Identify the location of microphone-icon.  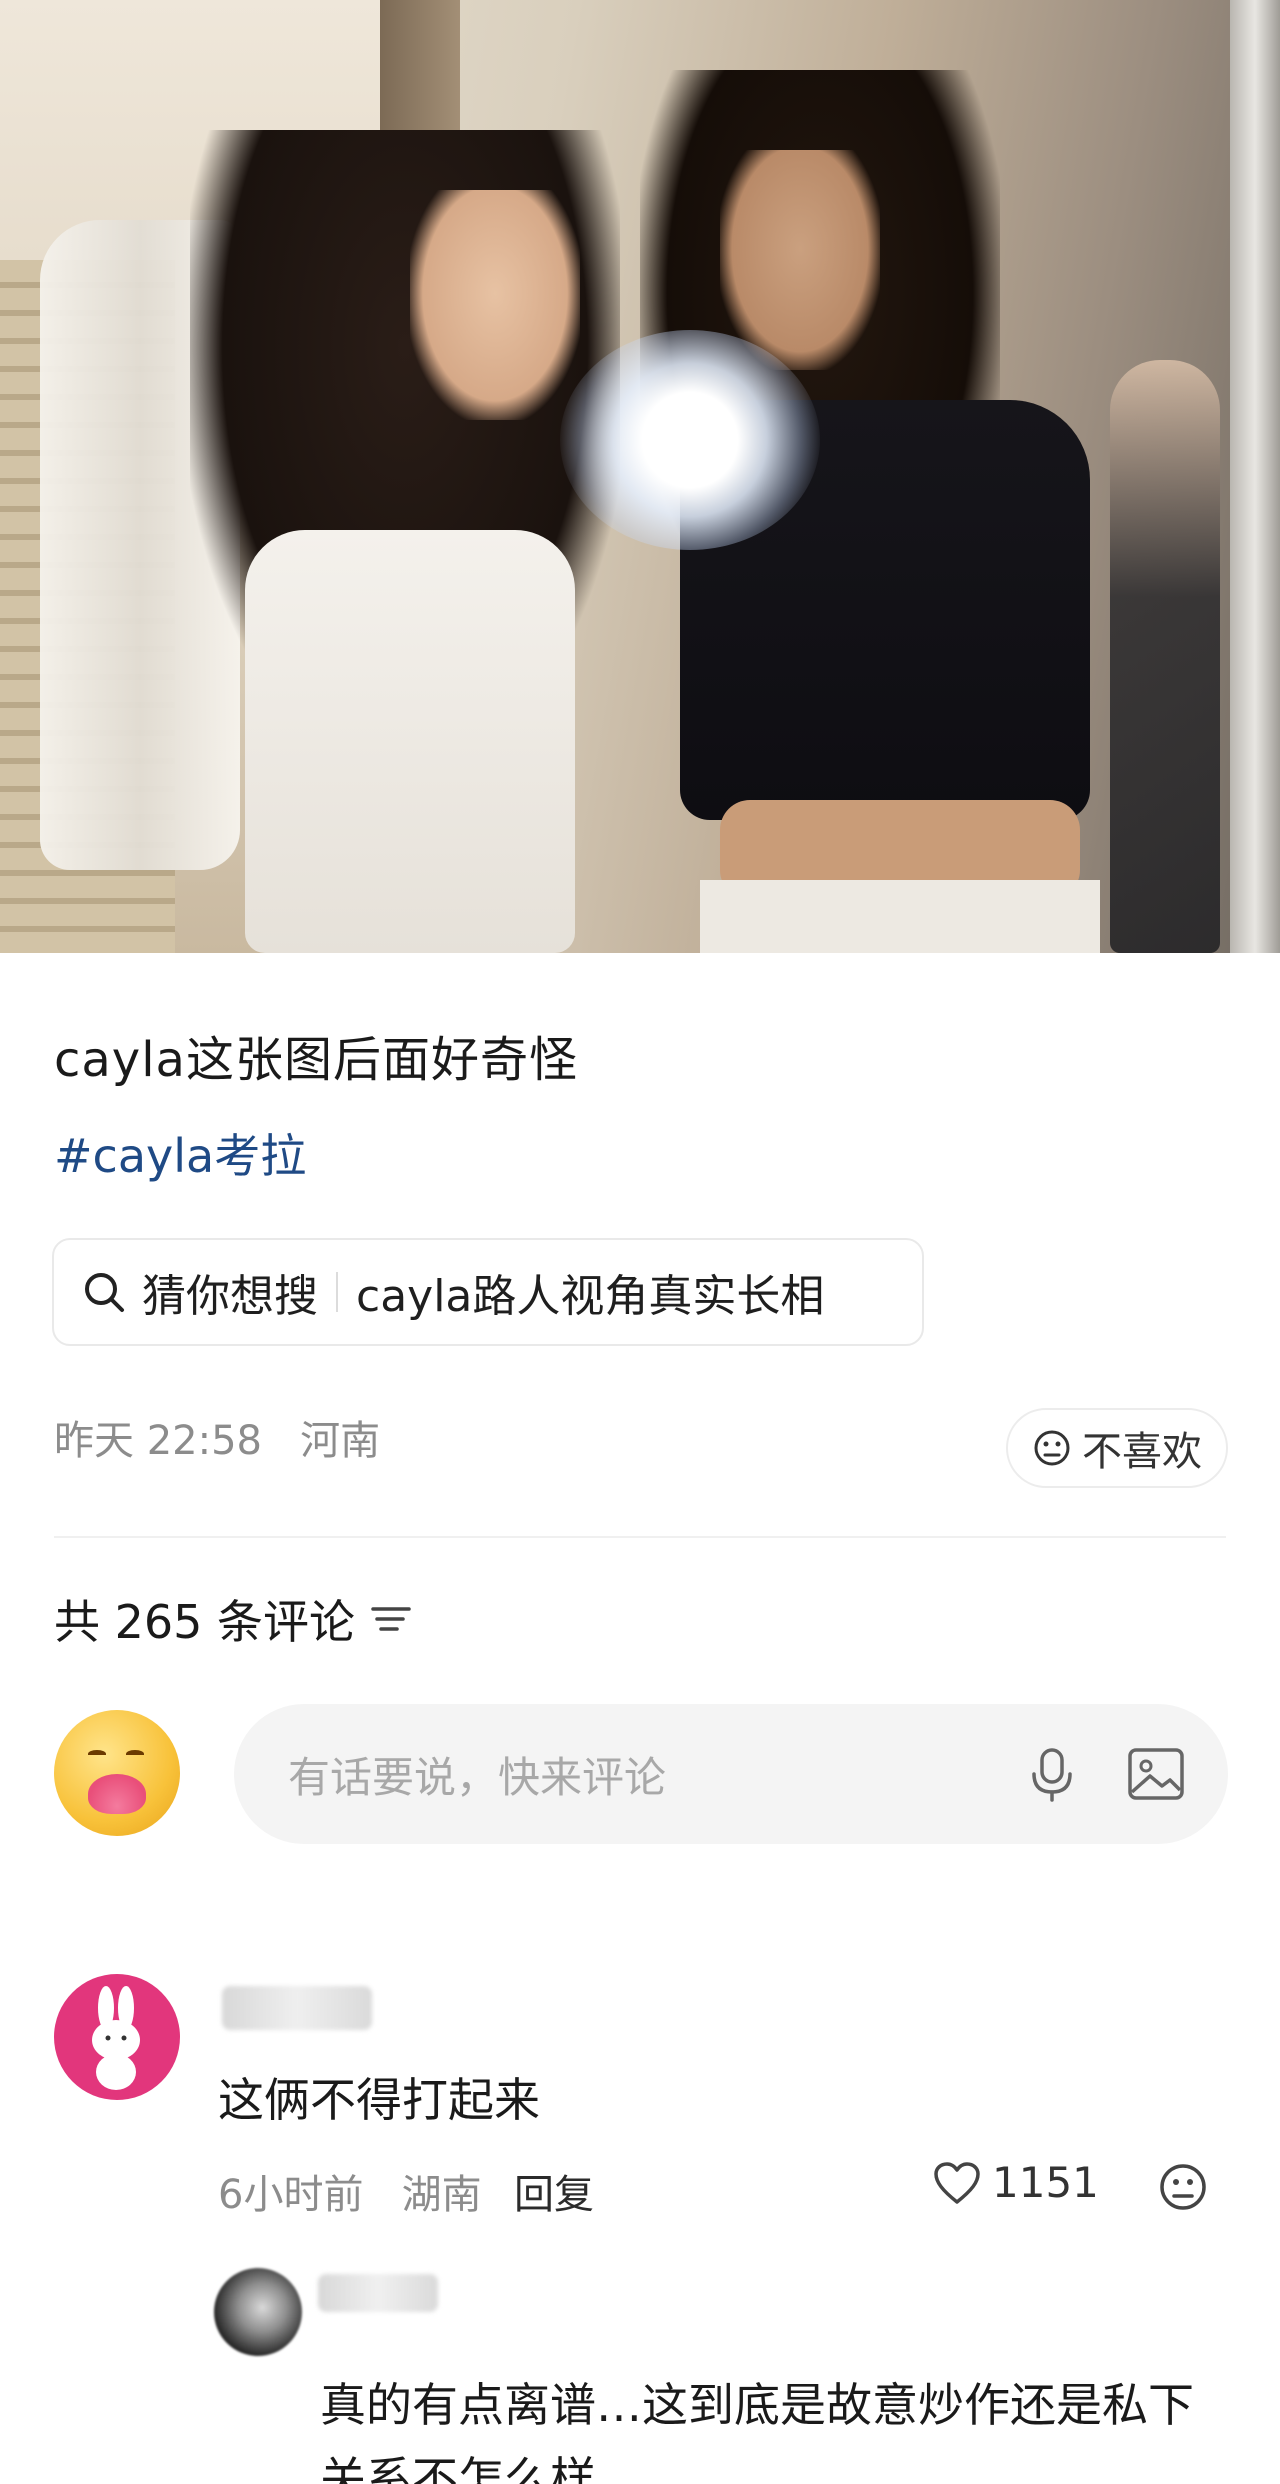
(1052, 1774).